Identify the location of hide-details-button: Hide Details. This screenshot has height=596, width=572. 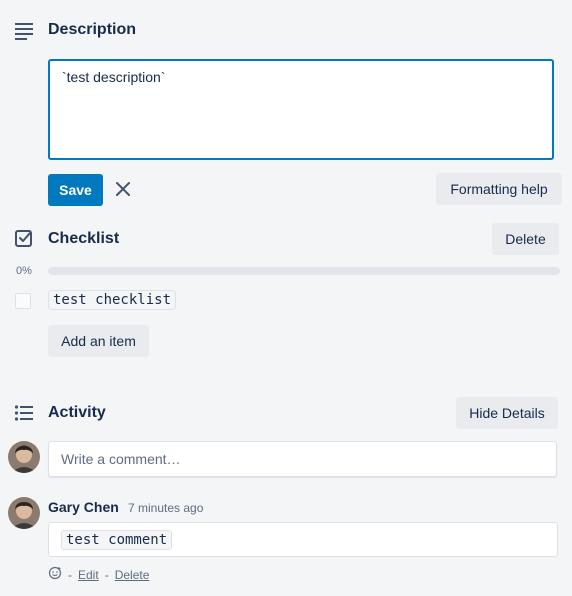
(507, 413).